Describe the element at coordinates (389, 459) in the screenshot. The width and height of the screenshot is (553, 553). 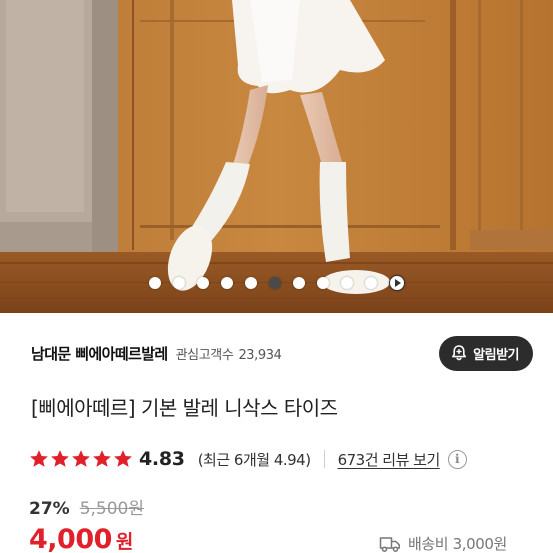
I see `review-link: 673건 리뷰 보기` at that location.